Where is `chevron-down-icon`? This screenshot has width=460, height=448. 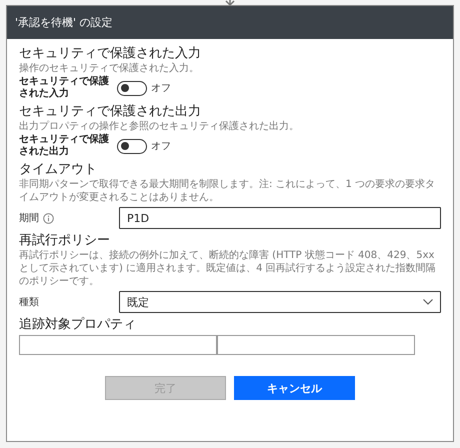 chevron-down-icon is located at coordinates (428, 302).